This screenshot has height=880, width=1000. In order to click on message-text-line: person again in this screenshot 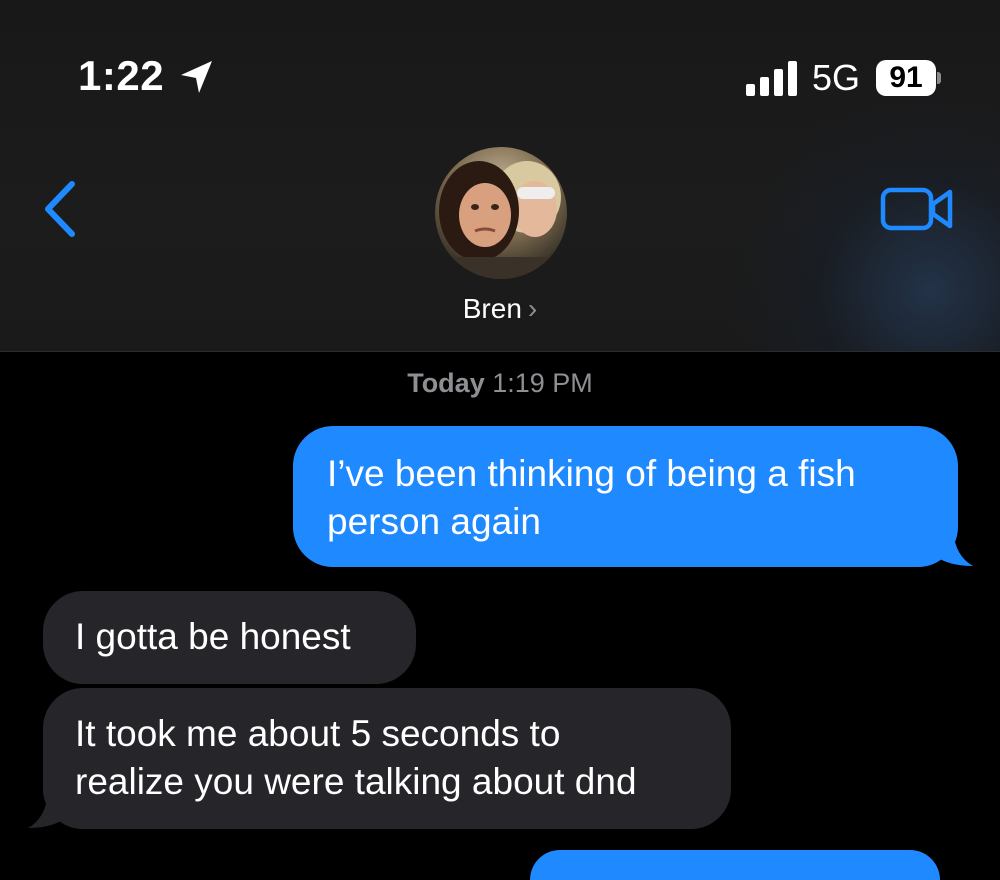, I will do `click(434, 521)`.